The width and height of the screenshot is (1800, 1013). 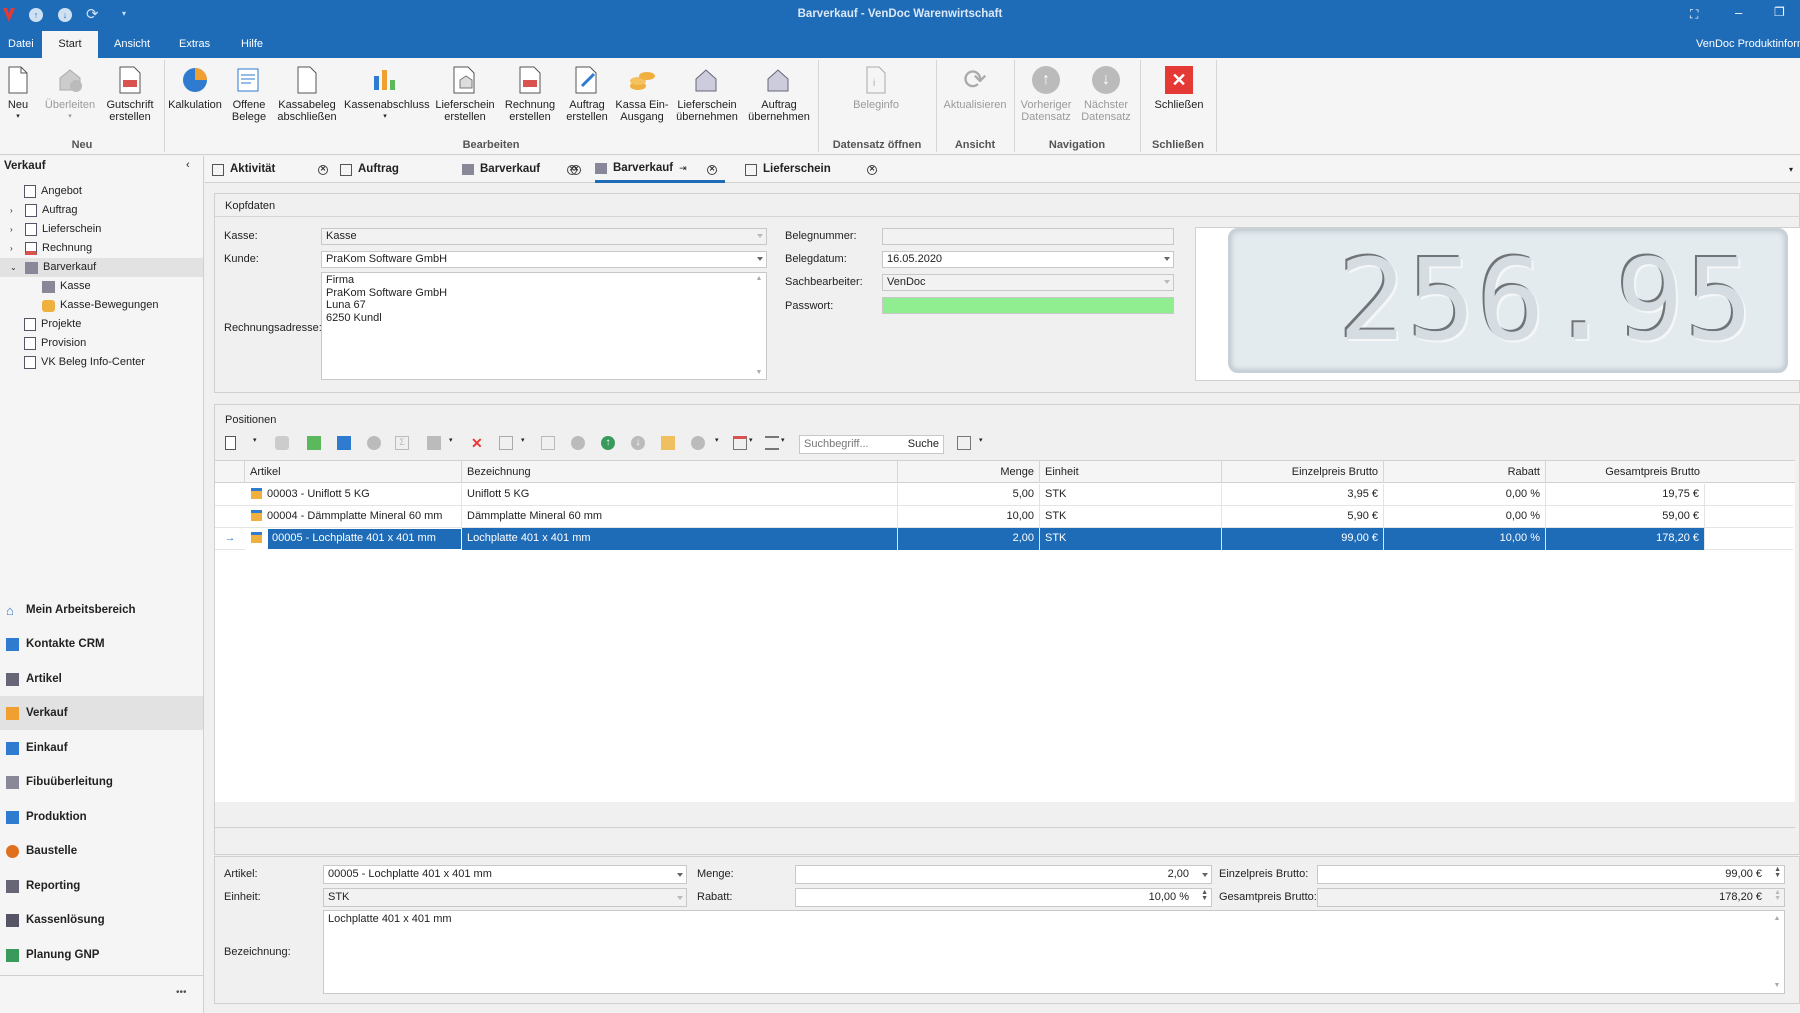 What do you see at coordinates (101, 955) in the screenshot?
I see `nav-planung-gnp: Planung GNP` at bounding box center [101, 955].